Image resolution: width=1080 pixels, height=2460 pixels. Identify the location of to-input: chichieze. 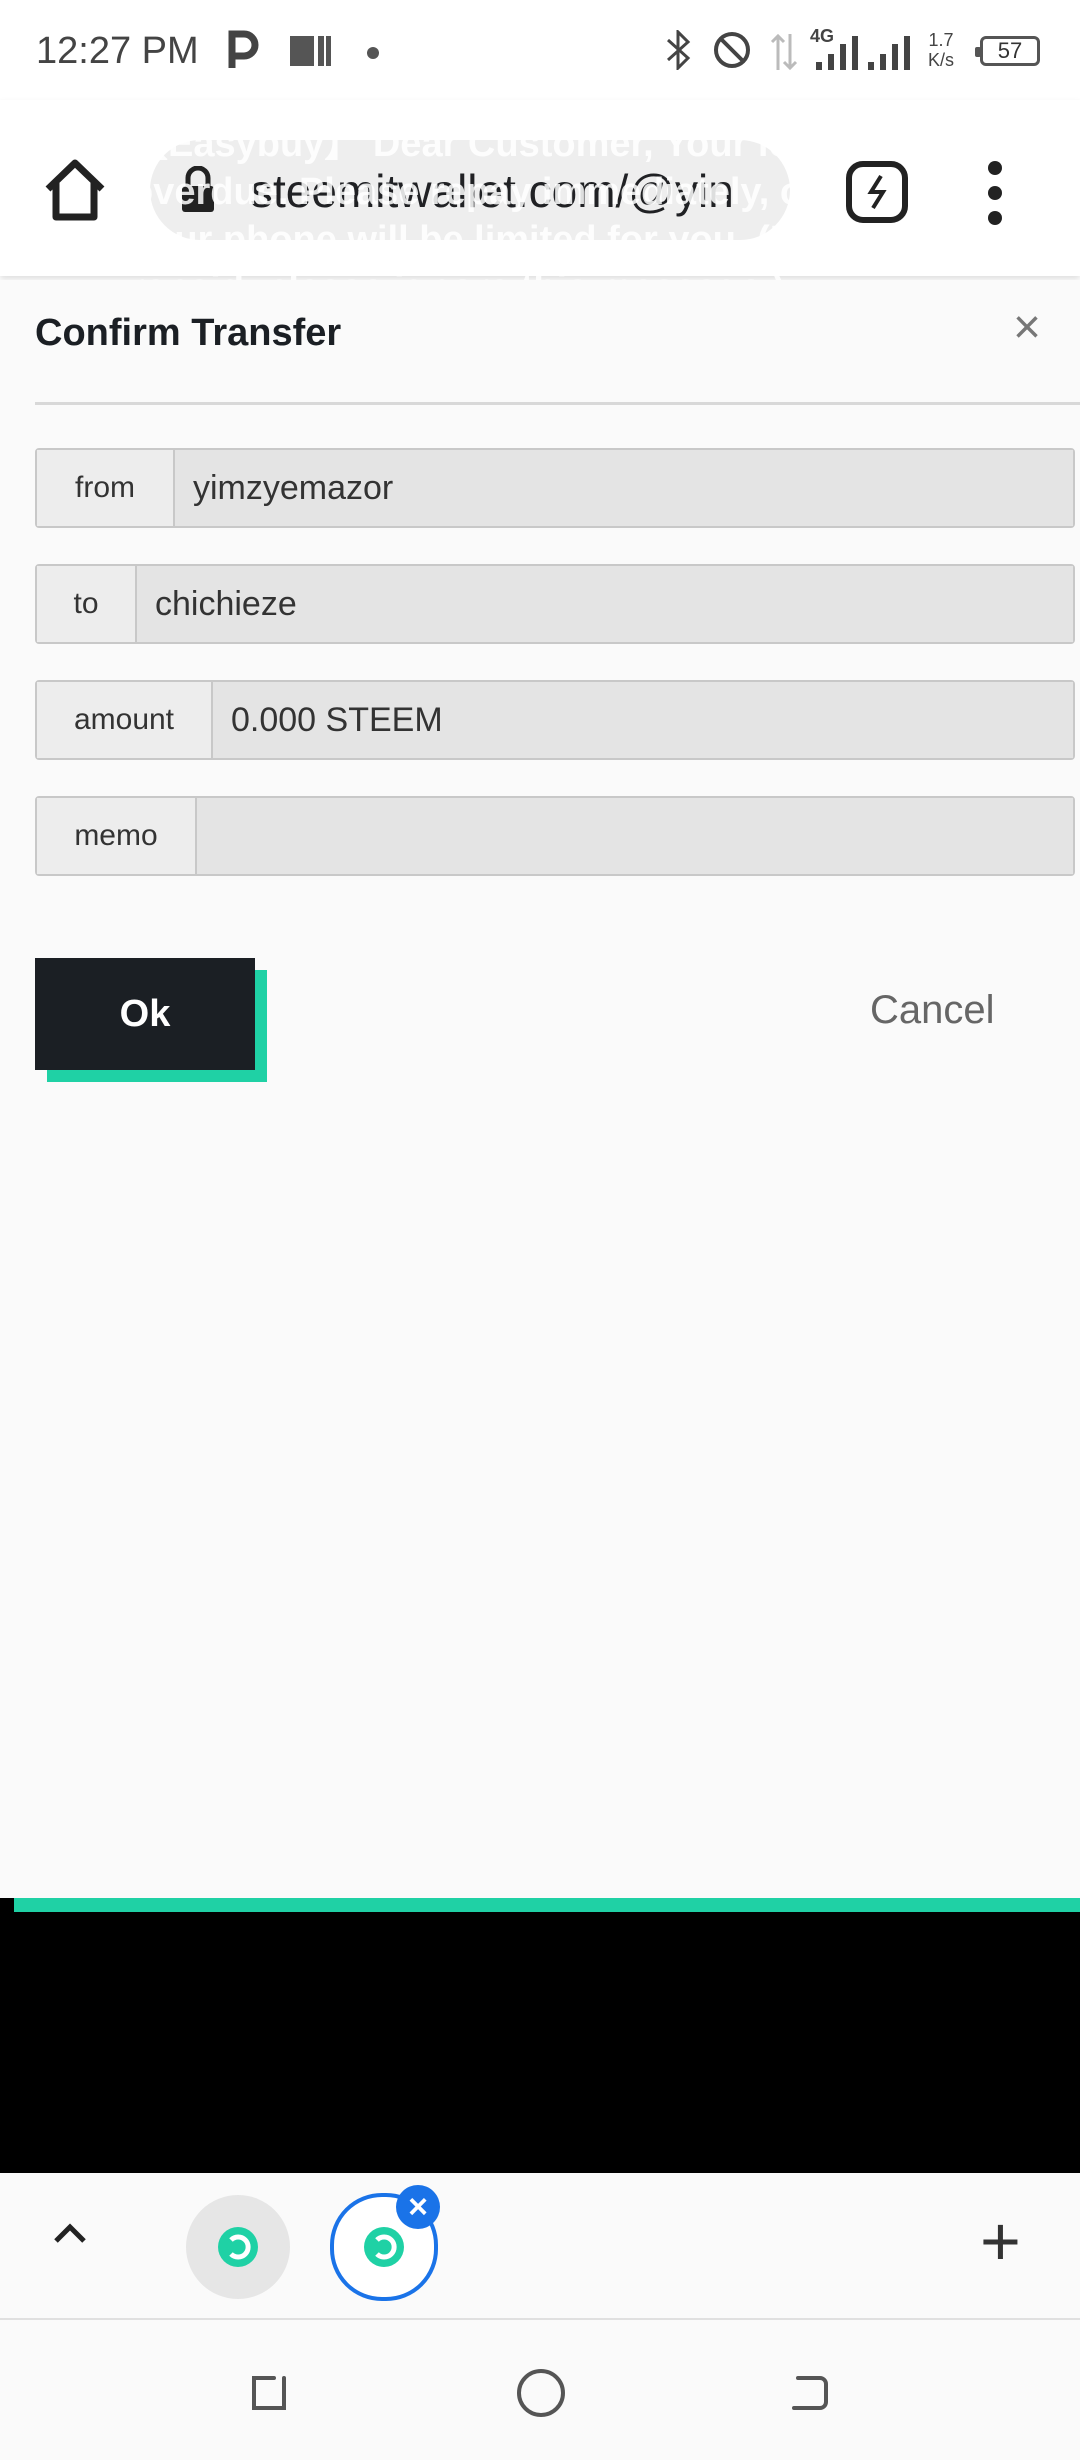
(605, 604).